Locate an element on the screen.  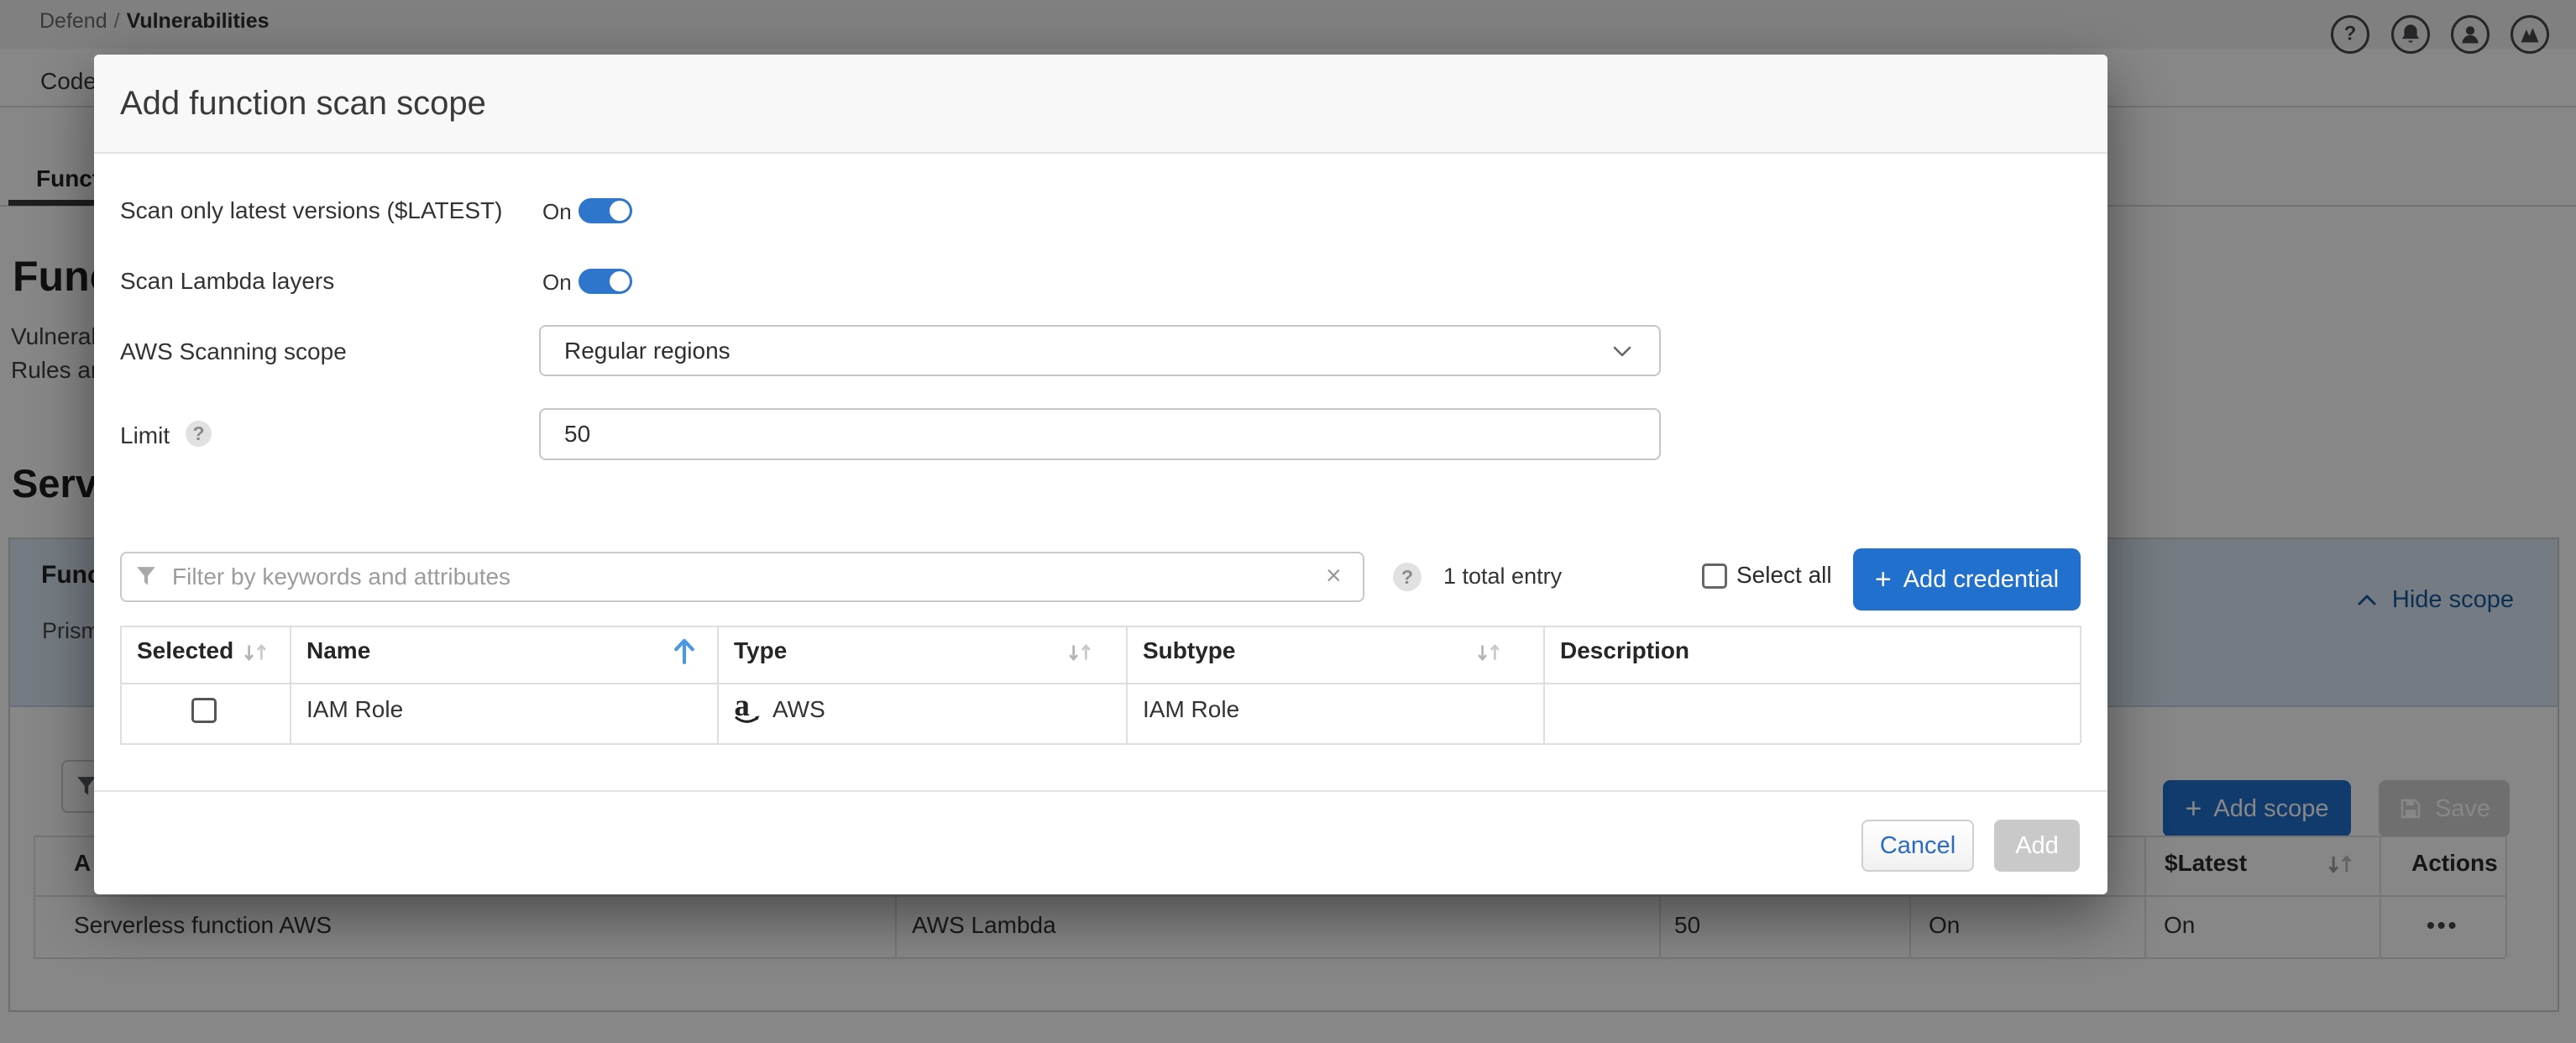
add-credential-button: + Add credential is located at coordinates (1967, 579).